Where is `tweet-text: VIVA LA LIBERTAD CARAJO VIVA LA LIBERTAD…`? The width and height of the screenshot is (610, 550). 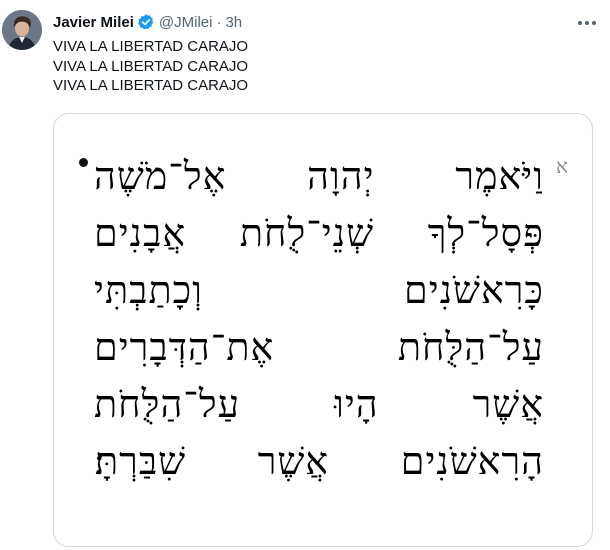 tweet-text: VIVA LA LIBERTAD CARAJO VIVA LA LIBERTAD… is located at coordinates (150, 66).